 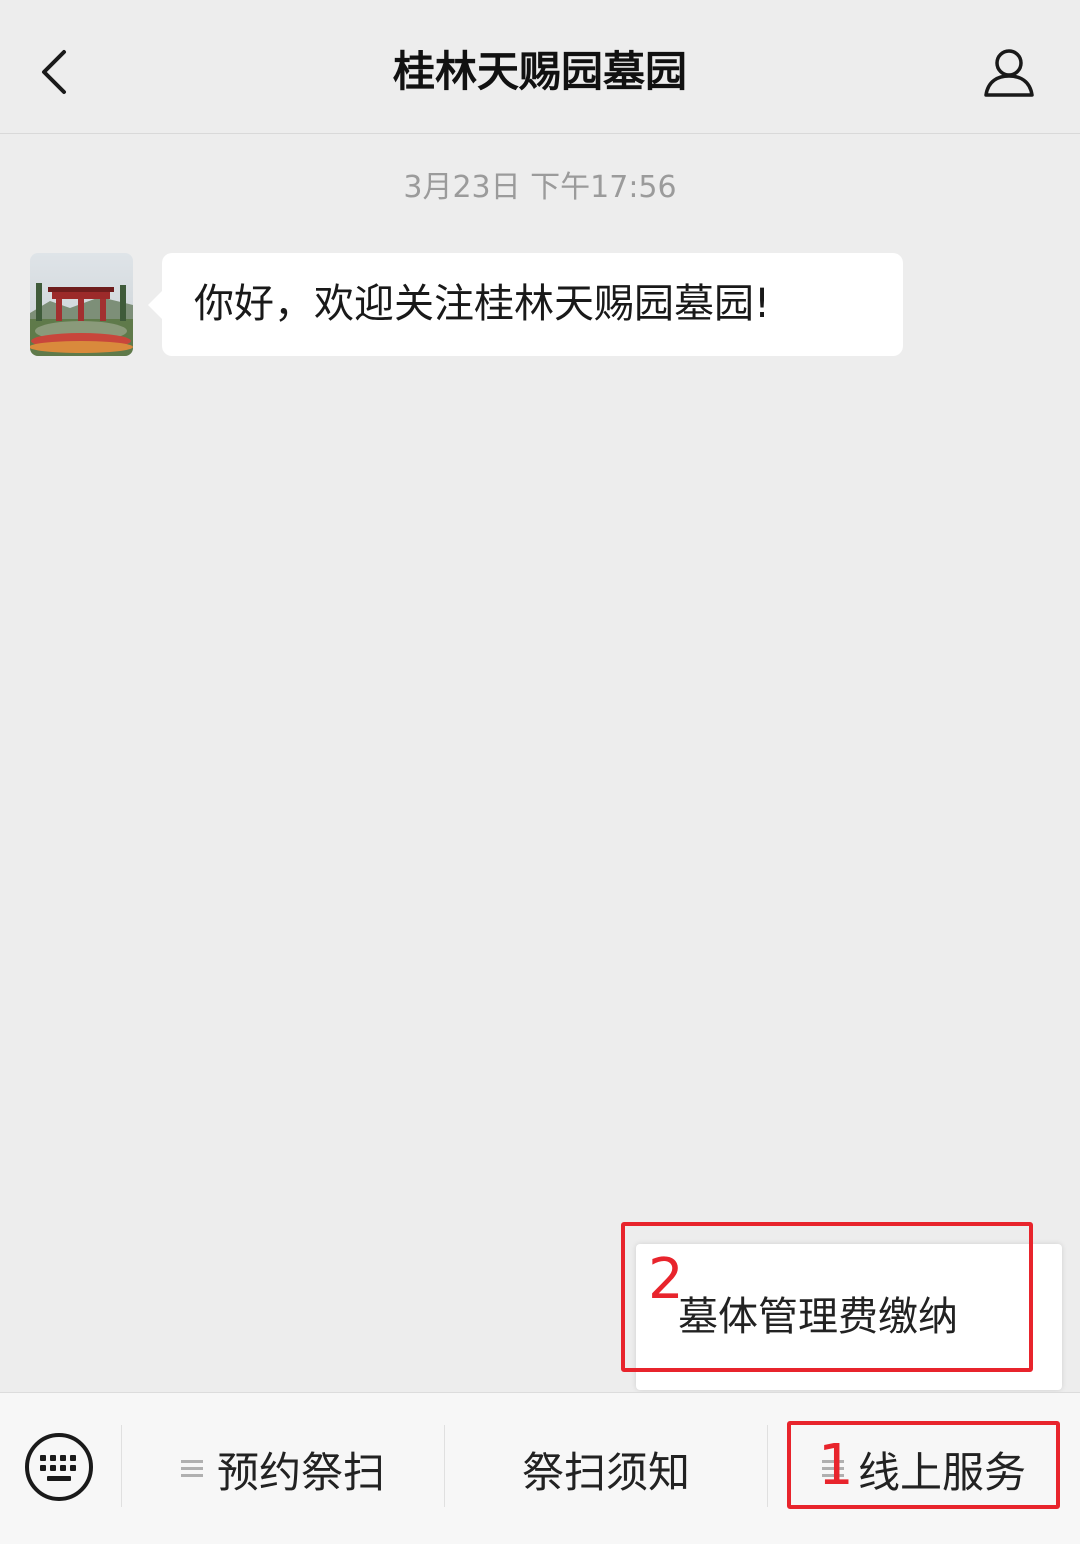 What do you see at coordinates (300, 1472) in the screenshot?
I see `menu-tab-label: 预约祭扫` at bounding box center [300, 1472].